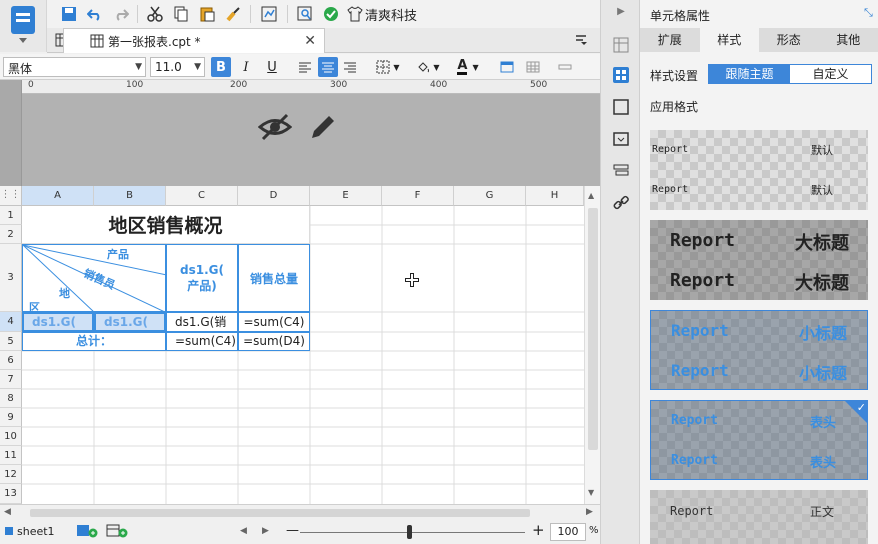 This screenshot has width=878, height=544. What do you see at coordinates (387, 14) in the screenshot?
I see `theme-button: 清爽科技` at bounding box center [387, 14].